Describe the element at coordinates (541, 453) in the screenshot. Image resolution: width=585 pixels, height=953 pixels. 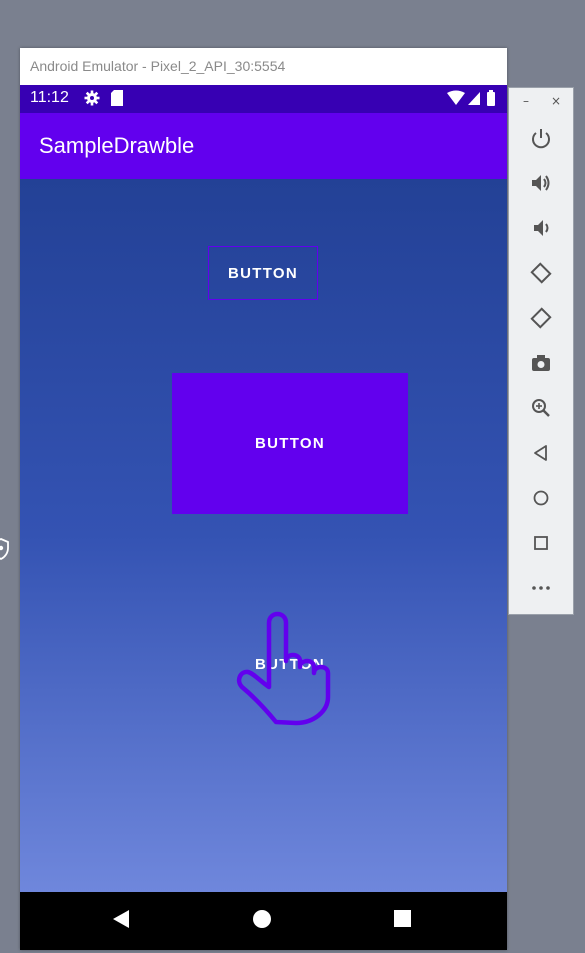
I see `back-icon` at that location.